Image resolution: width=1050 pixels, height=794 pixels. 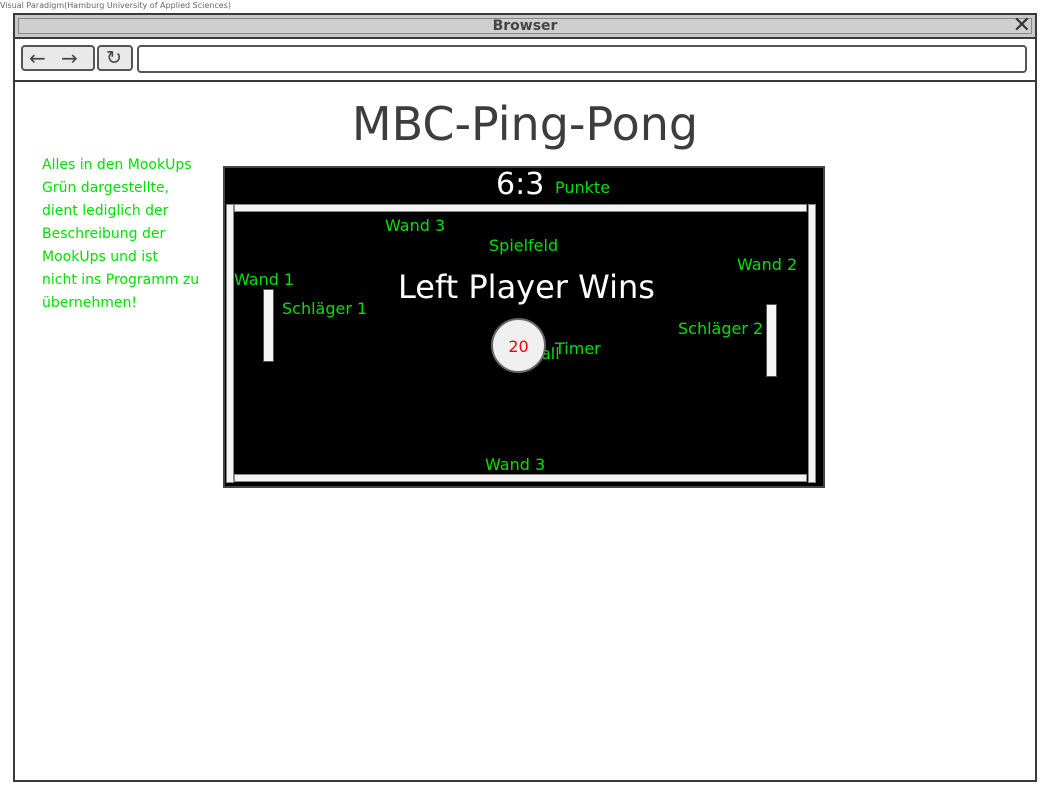 What do you see at coordinates (117, 165) in the screenshot?
I see `note-line: Alles in den MookUps` at bounding box center [117, 165].